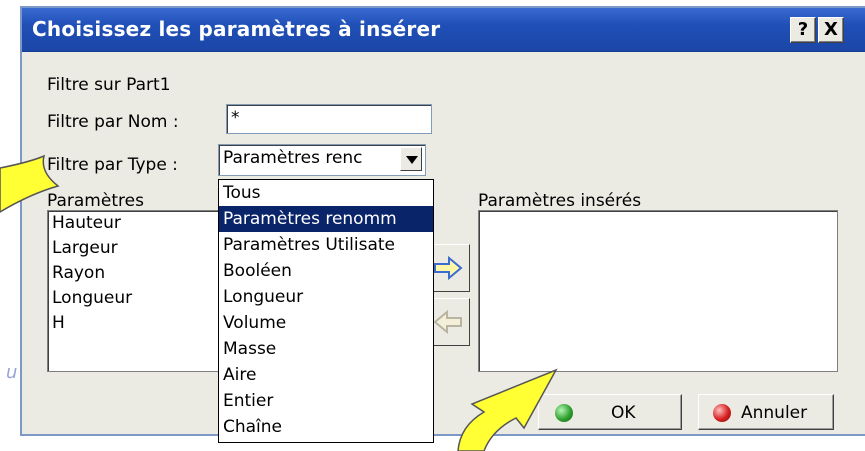 Image resolution: width=865 pixels, height=451 pixels. What do you see at coordinates (443, 30) in the screenshot?
I see `title-bar: Choisissez les paramètres à insérer ? X` at bounding box center [443, 30].